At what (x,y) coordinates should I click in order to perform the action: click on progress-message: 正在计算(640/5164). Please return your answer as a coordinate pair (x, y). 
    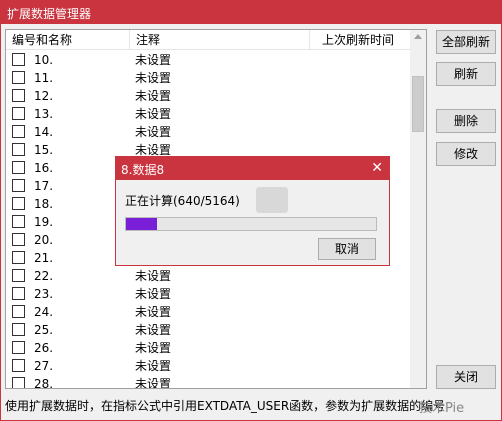
    Looking at the image, I should click on (182, 201).